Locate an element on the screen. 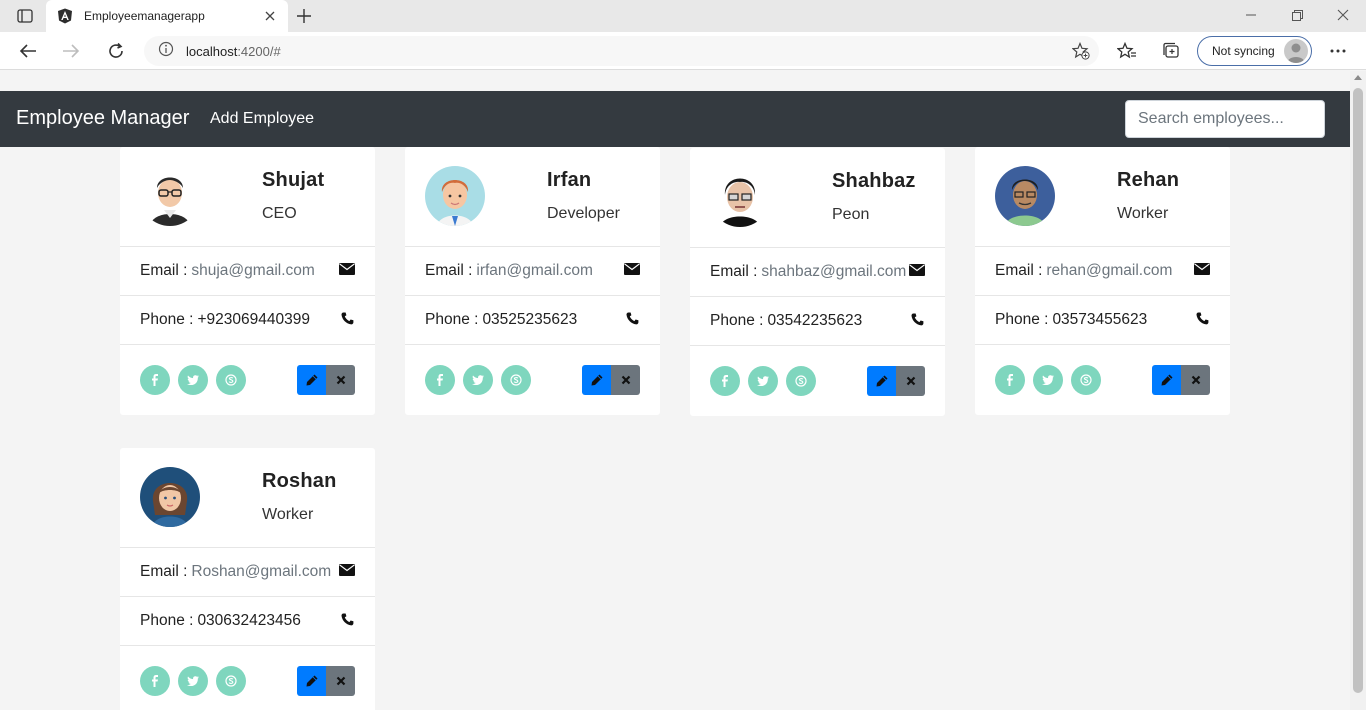 The height and width of the screenshot is (710, 1366). employee-phone-row: Phone :03525235623 is located at coordinates (532, 320).